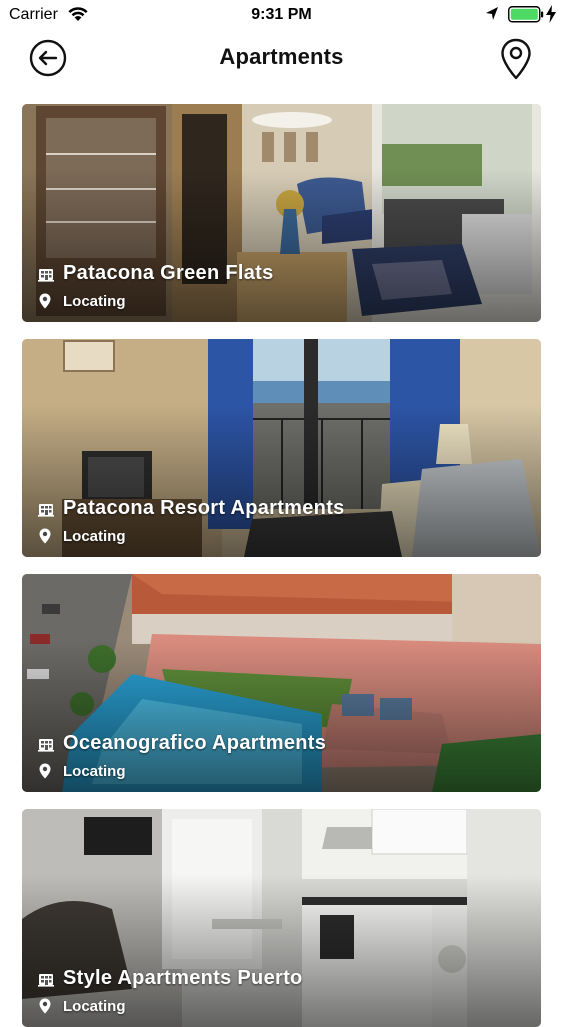 Image resolution: width=563 pixels, height=1027 pixels. I want to click on status-bar: Carrier 9:31 PM, so click(281, 15).